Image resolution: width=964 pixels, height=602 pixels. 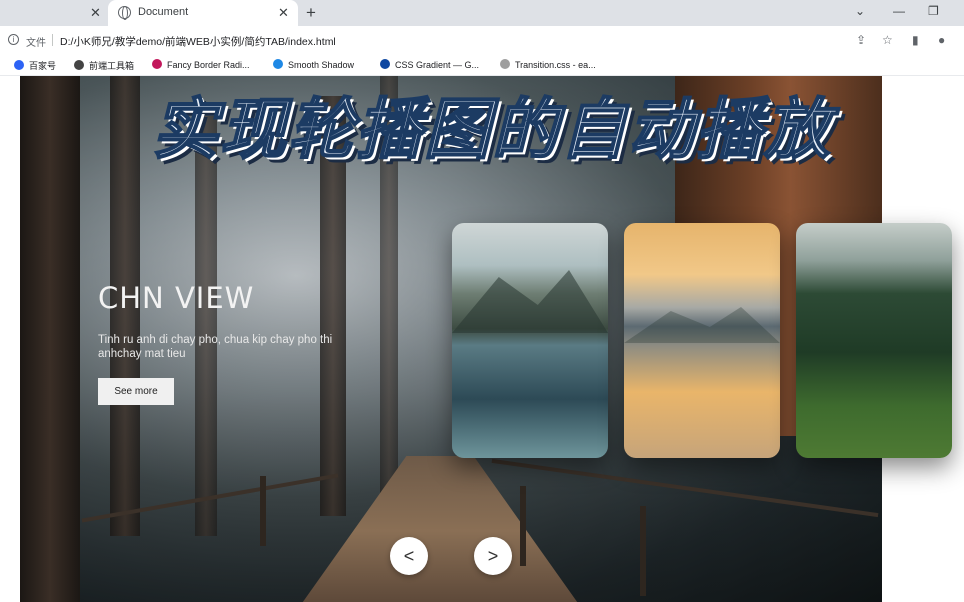 I want to click on bookmark-label: 百家号, so click(x=43, y=66).